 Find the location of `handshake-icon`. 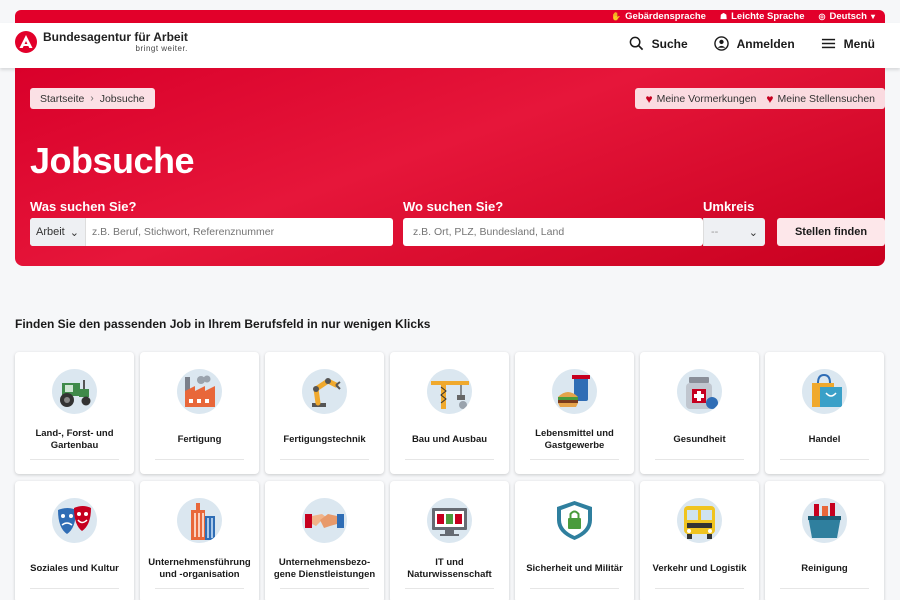

handshake-icon is located at coordinates (324, 520).